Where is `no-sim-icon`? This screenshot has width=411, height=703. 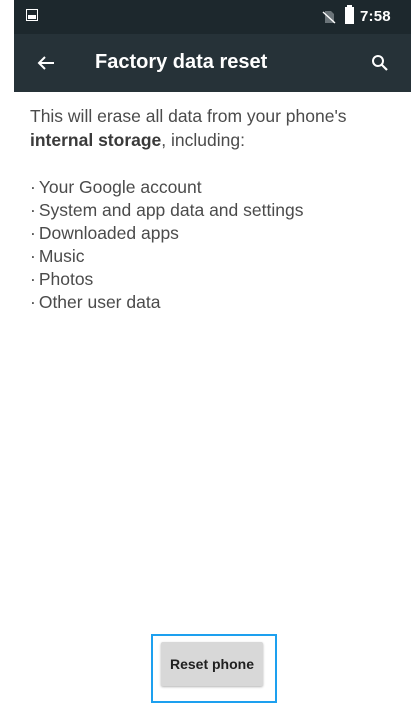
no-sim-icon is located at coordinates (329, 17).